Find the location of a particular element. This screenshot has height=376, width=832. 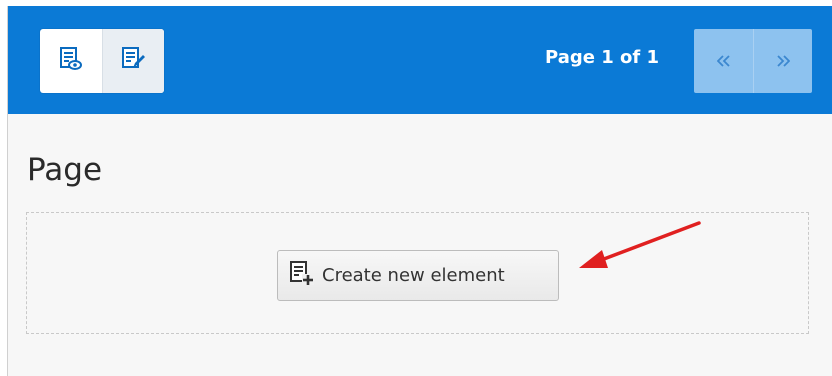

edit-mode-button is located at coordinates (133, 61).